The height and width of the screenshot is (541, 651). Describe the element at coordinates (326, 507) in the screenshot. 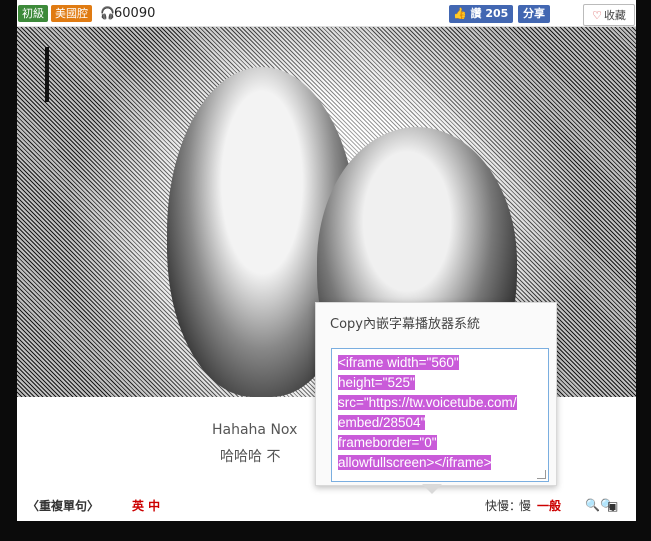

I see `player-controls: 〈重複單句〉 英 中 快慢： 慢 一般 🔍🔍 ▣` at that location.